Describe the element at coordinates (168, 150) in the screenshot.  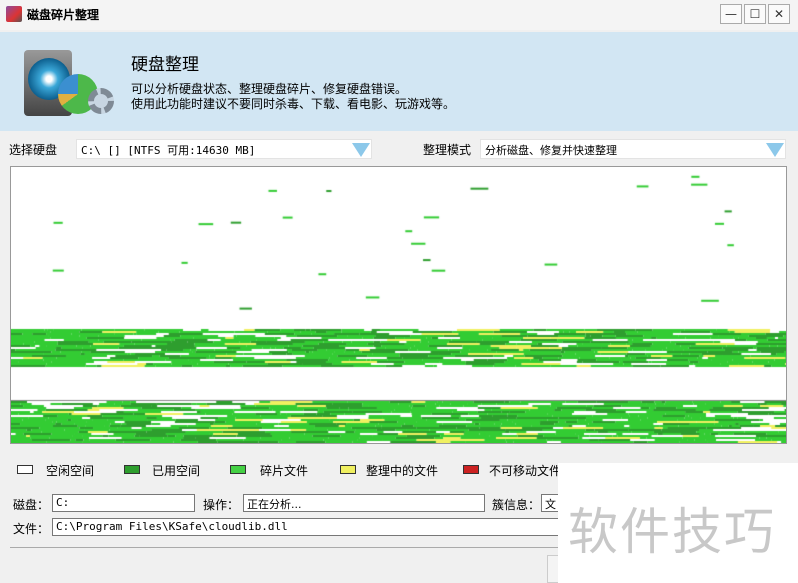
I see `disk-select-value: C:\ [] [NTFS 可用:14630 MB]` at that location.